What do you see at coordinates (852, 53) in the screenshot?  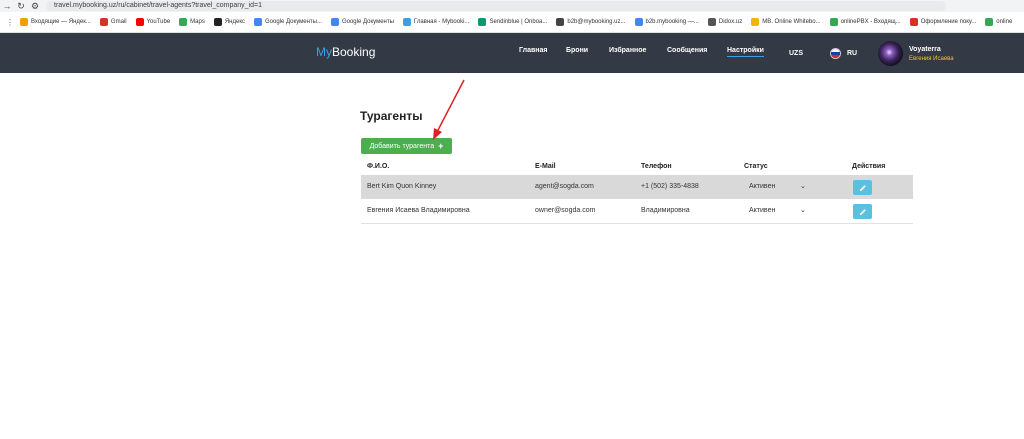 I see `language-selector: RU` at bounding box center [852, 53].